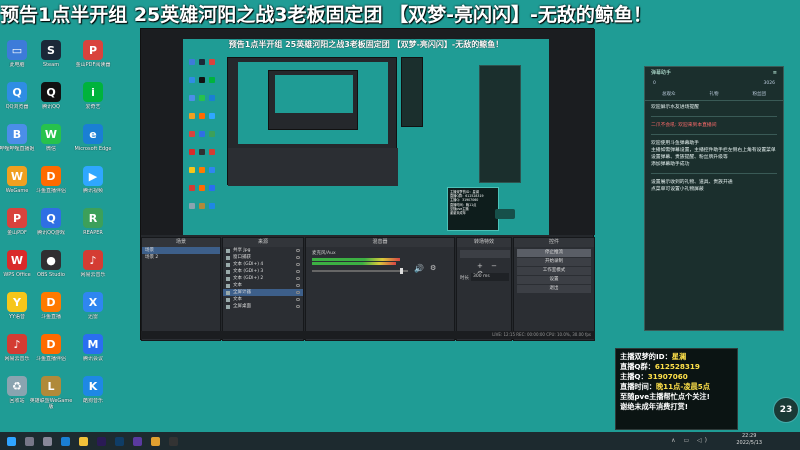 Image resolution: width=800 pixels, height=450 pixels. I want to click on mixer-volume-handle, so click(401, 271).